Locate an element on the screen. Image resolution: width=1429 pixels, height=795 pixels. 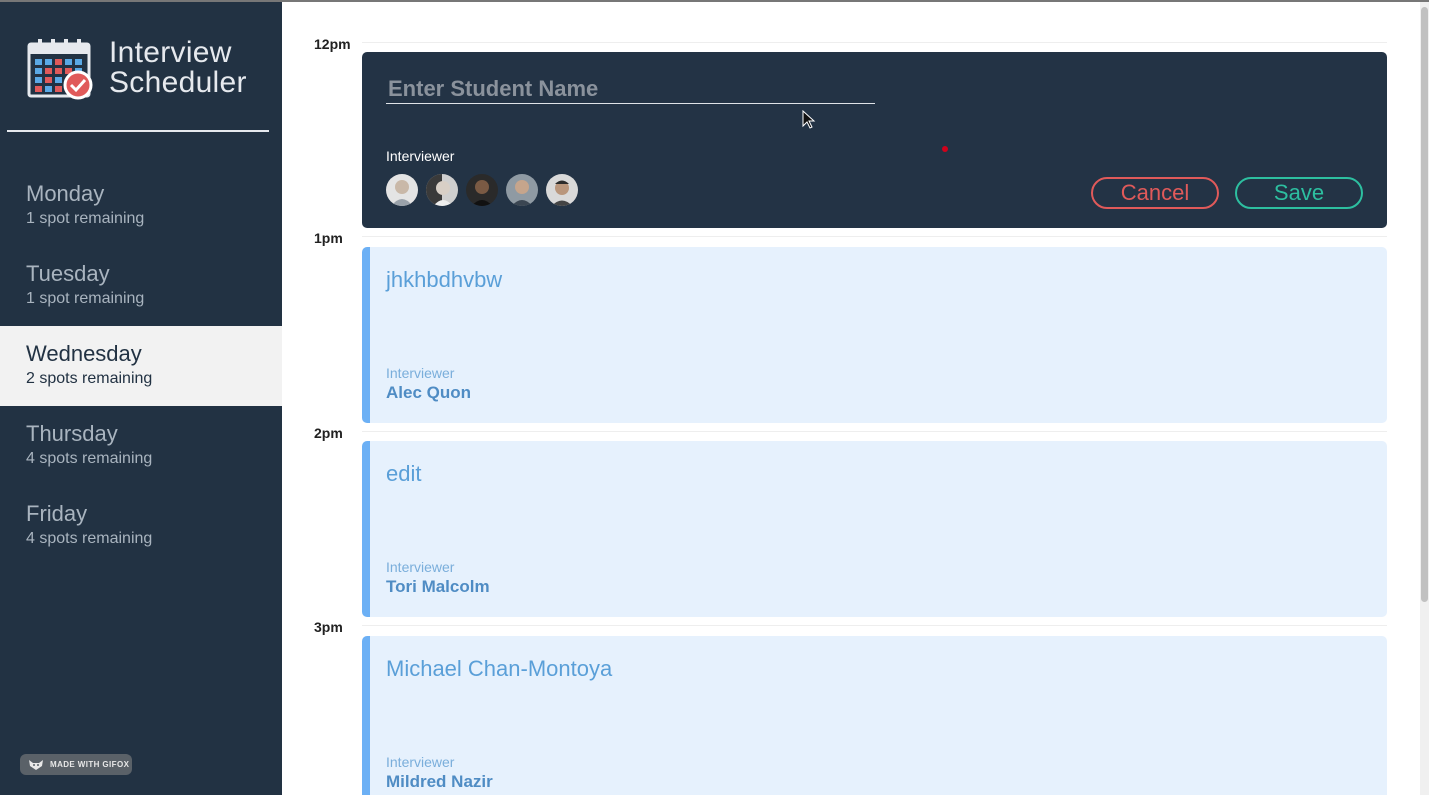
gifox-badge: MADE WITH GIFOX is located at coordinates (76, 764).